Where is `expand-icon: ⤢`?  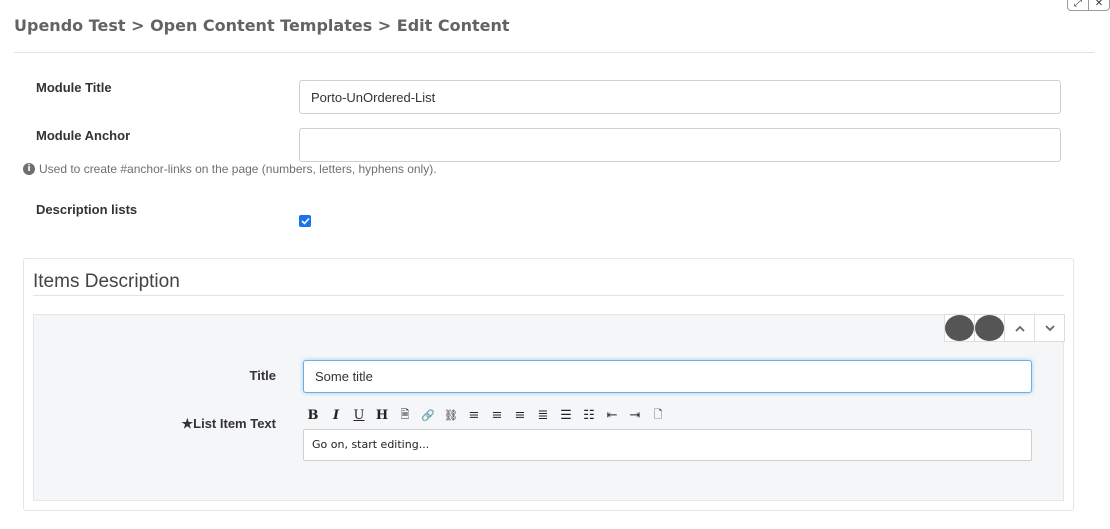
expand-icon: ⤢ is located at coordinates (1078, 5).